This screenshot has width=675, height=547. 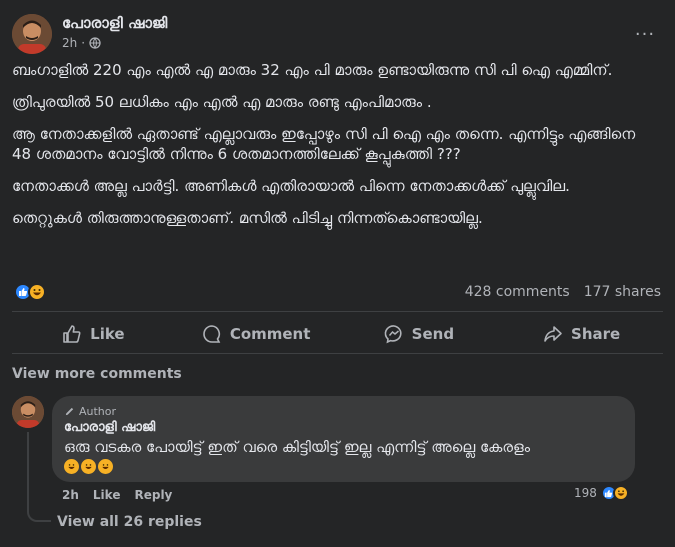 What do you see at coordinates (517, 292) in the screenshot?
I see `comments-count: 428 comments` at bounding box center [517, 292].